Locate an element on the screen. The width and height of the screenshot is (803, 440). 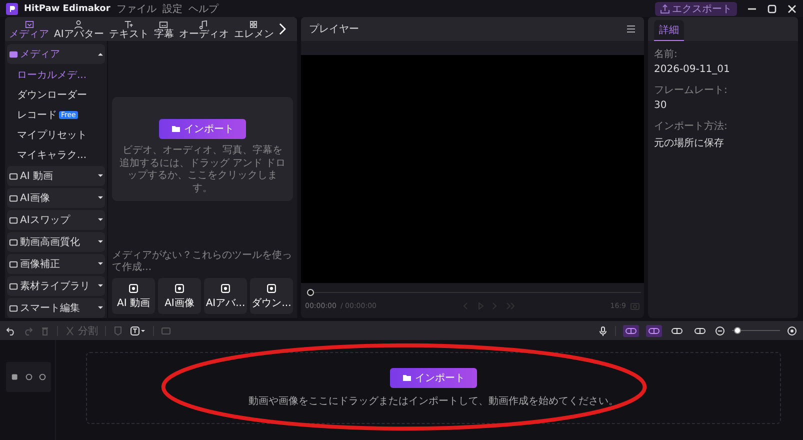
sidebar-group: AI画像 is located at coordinates (56, 198).